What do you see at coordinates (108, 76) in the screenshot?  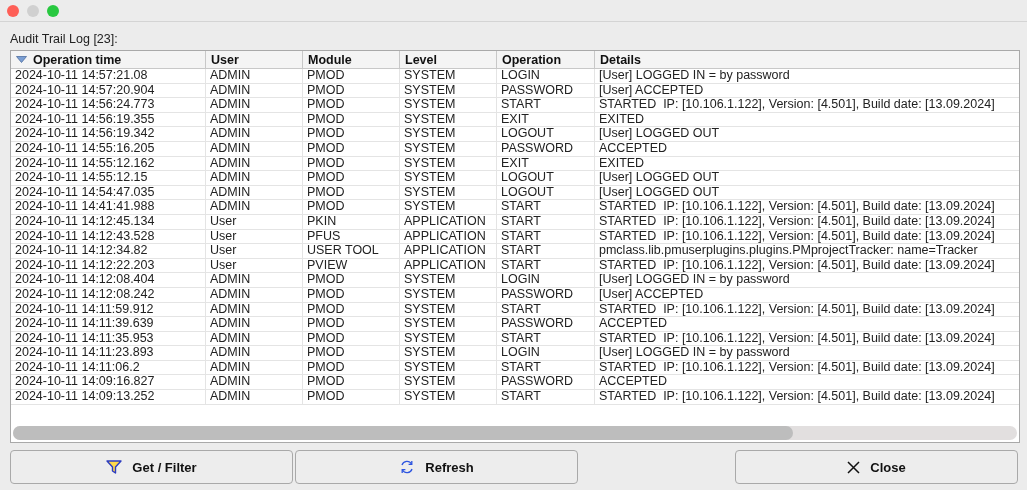 I see `time-cell: 2024-10-11 14:57:21.08` at bounding box center [108, 76].